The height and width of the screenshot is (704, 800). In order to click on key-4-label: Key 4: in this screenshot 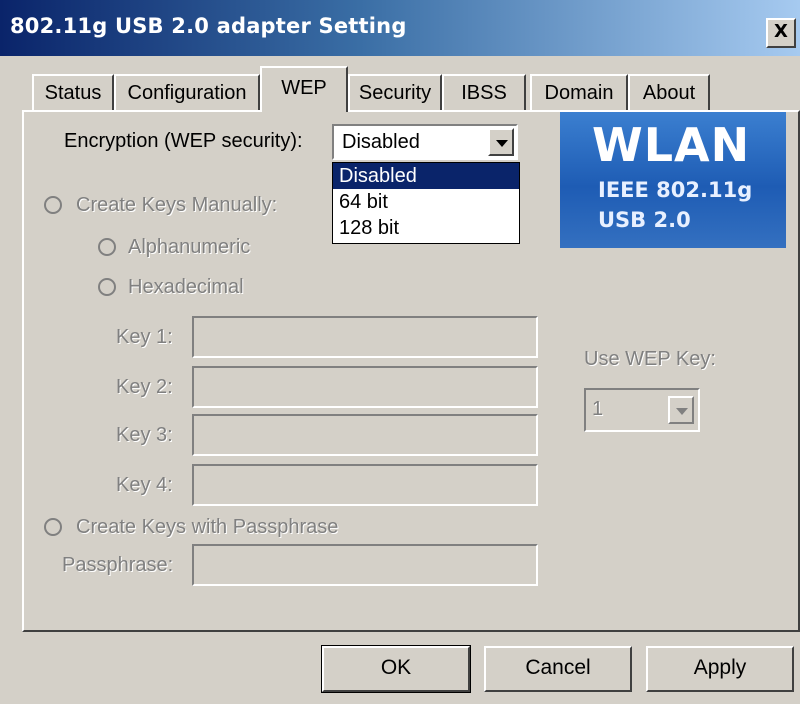, I will do `click(144, 485)`.